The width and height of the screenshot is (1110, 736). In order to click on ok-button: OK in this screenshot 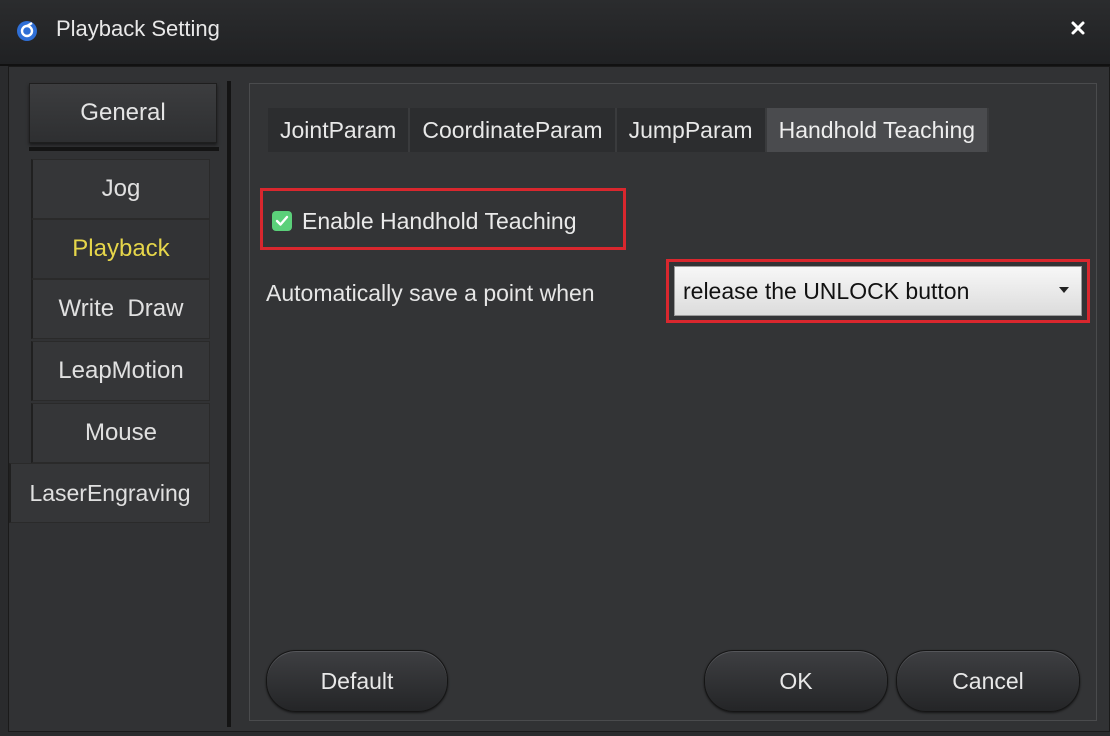, I will do `click(796, 681)`.